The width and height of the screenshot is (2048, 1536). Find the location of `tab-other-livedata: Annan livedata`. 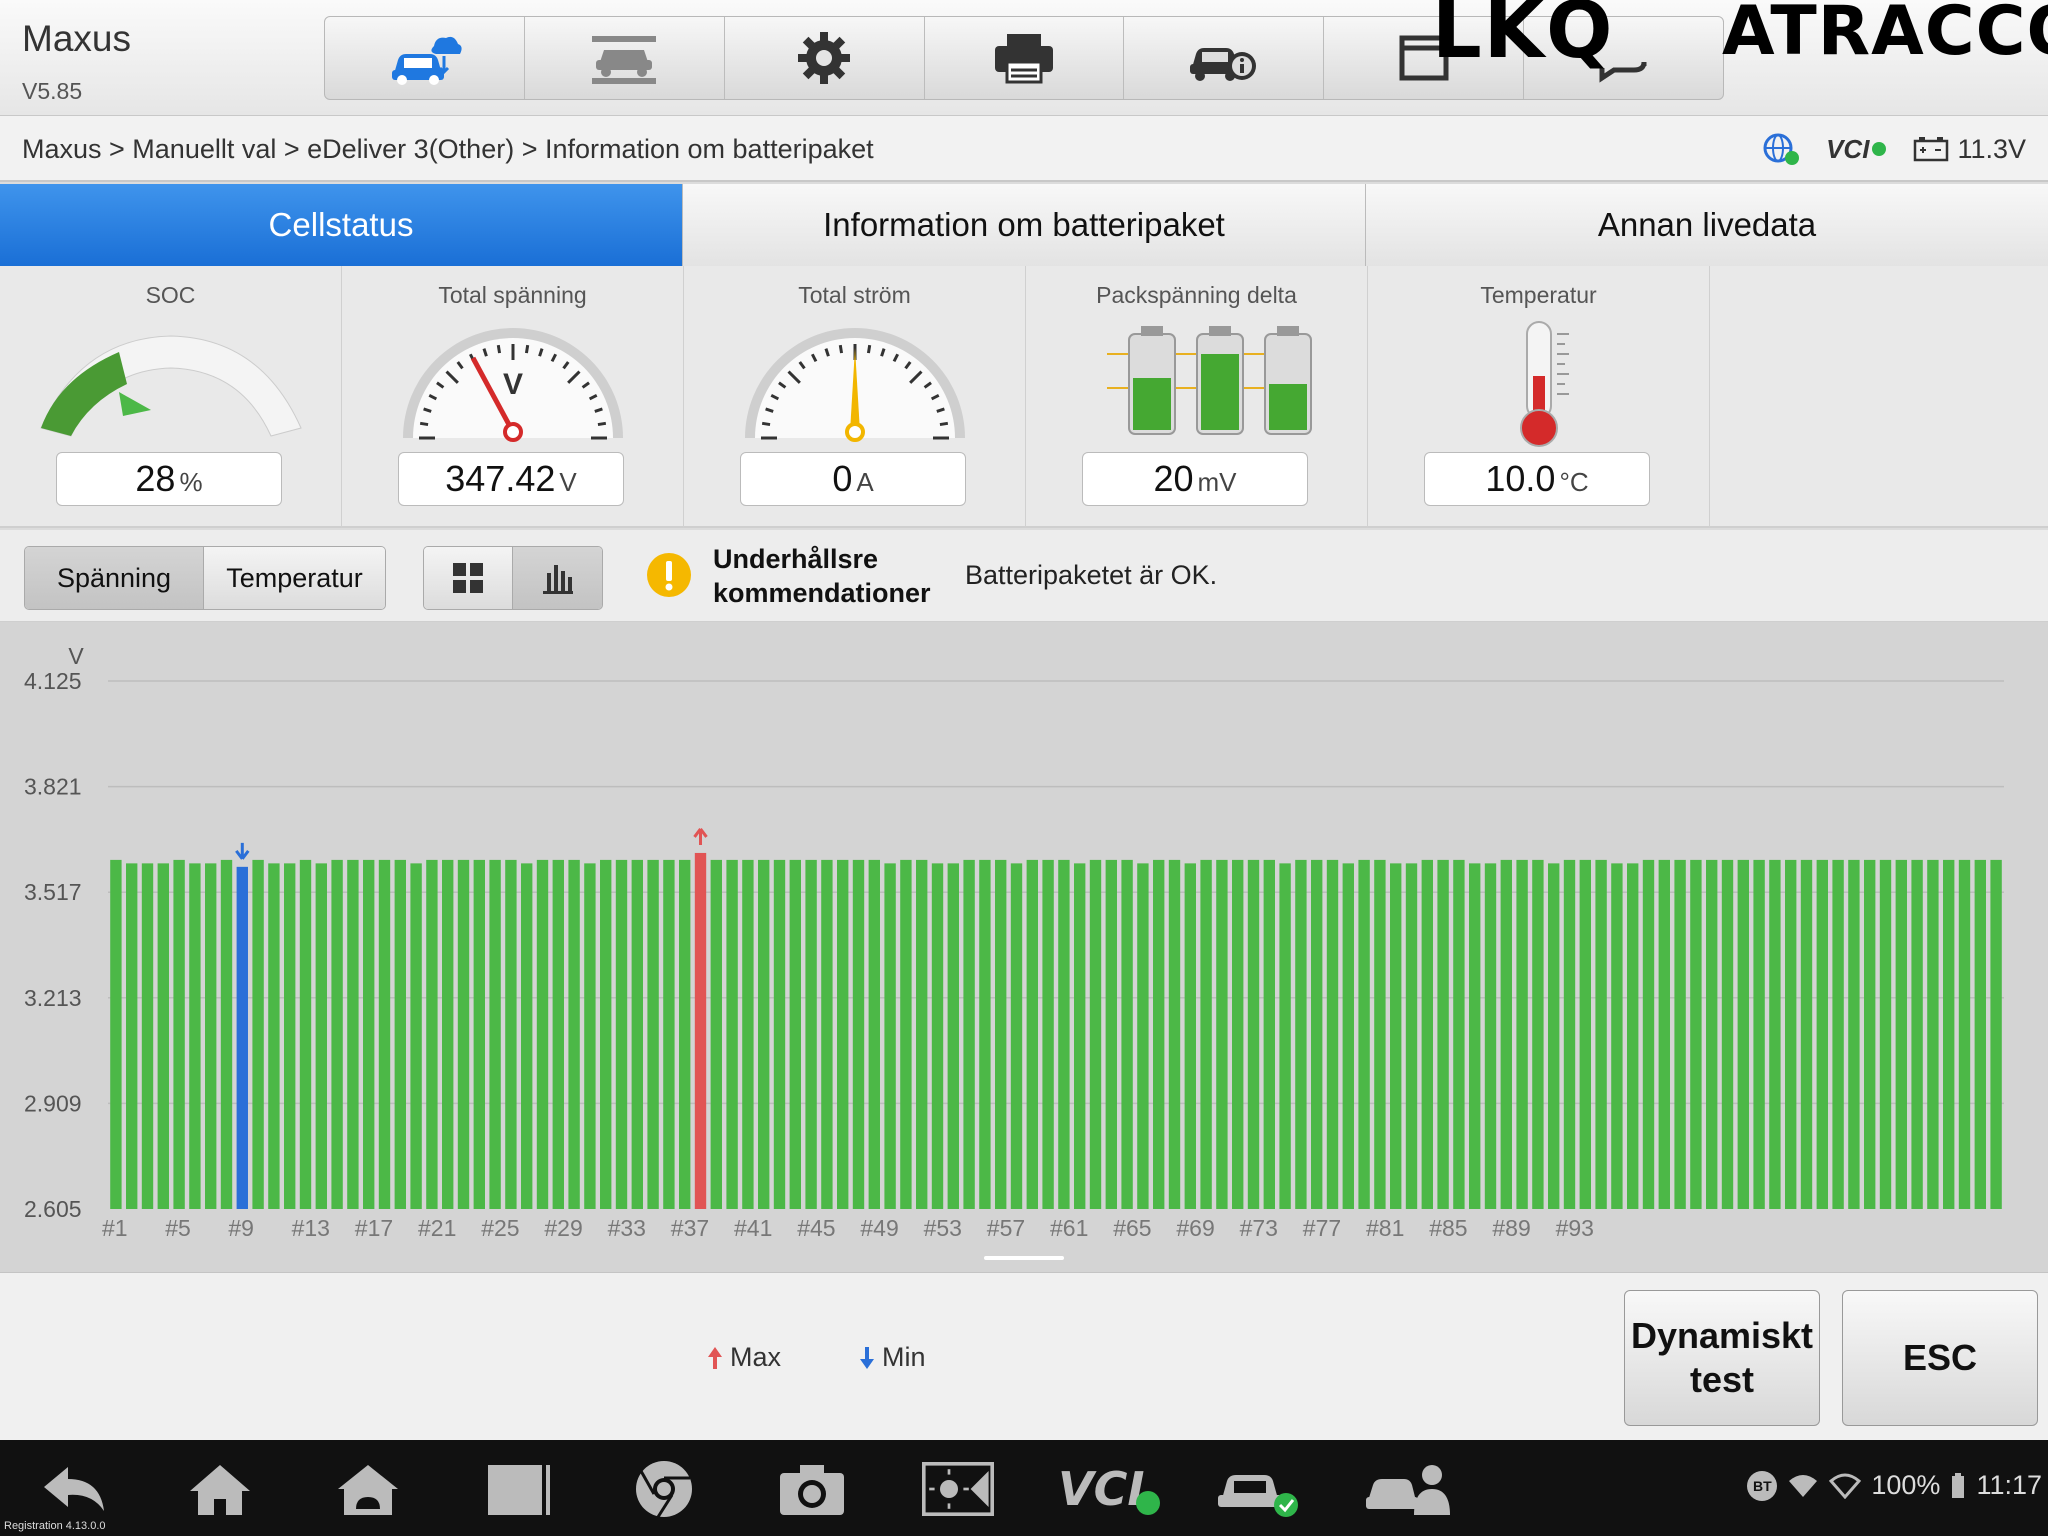

tab-other-livedata: Annan livedata is located at coordinates (1707, 225).